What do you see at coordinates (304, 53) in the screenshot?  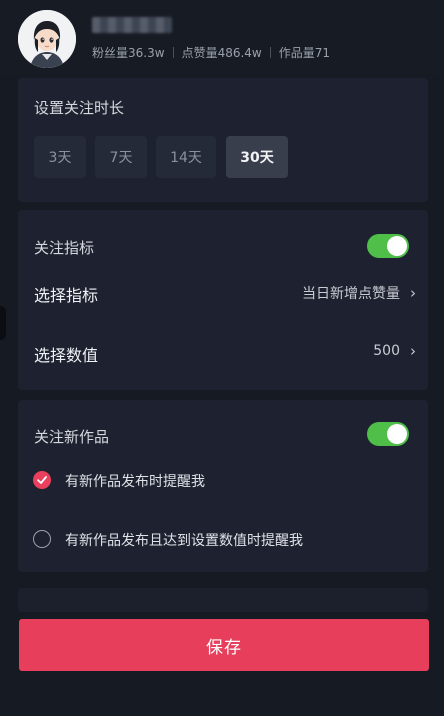 I see `stat-works: 作品量71` at bounding box center [304, 53].